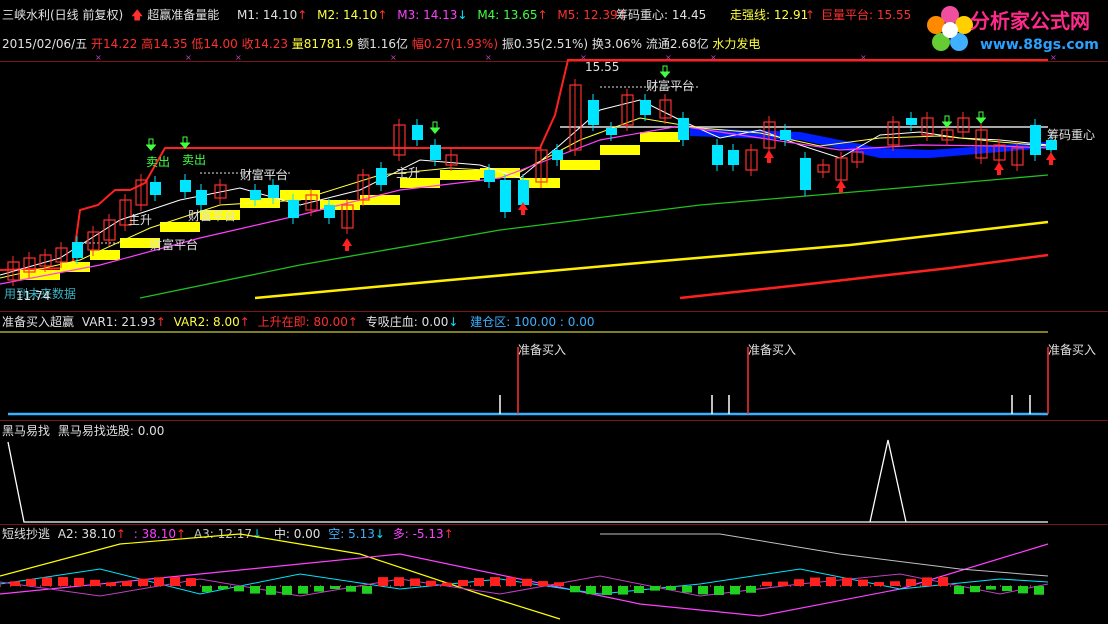  What do you see at coordinates (651, 260) in the screenshot?
I see `ma120-line` at bounding box center [651, 260].